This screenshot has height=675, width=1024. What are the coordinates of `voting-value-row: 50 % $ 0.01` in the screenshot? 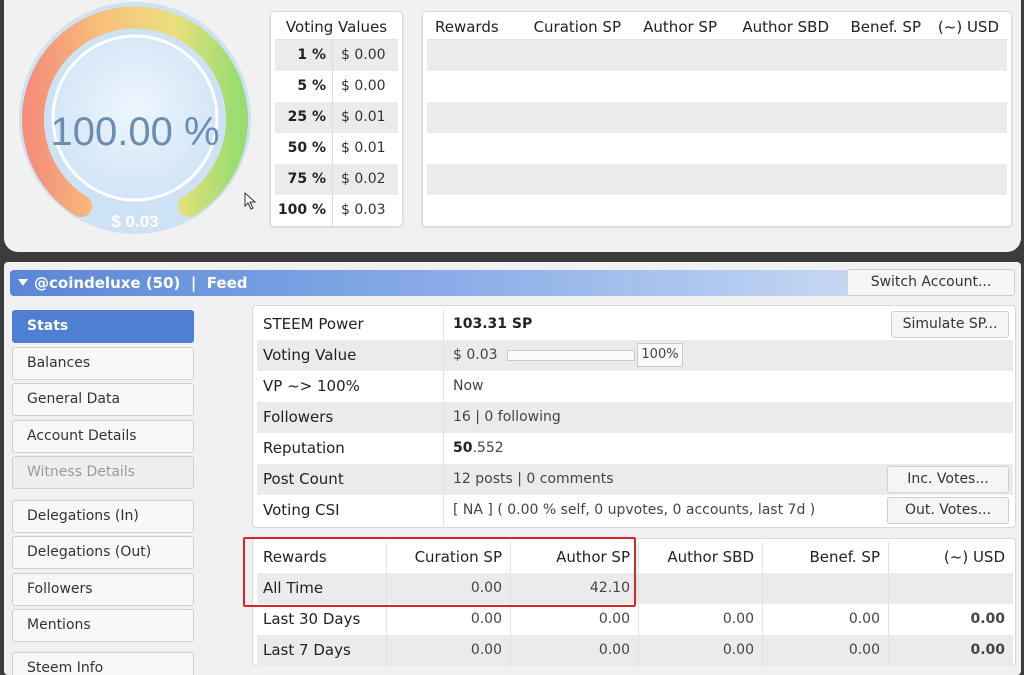 It's located at (336, 148).